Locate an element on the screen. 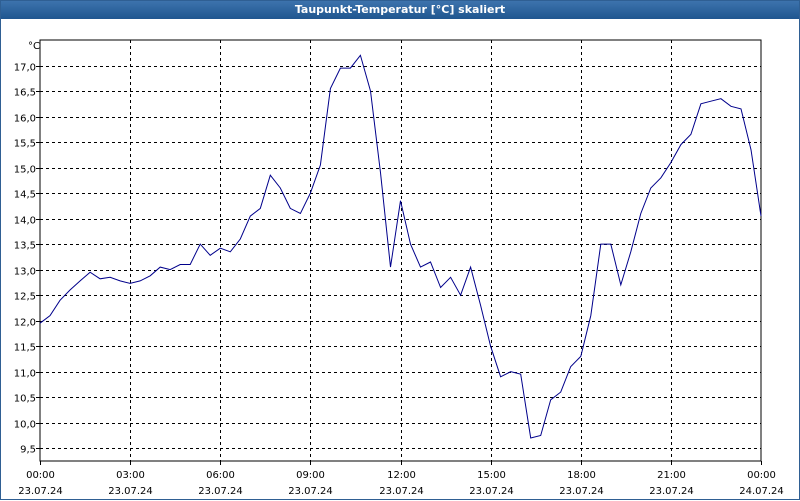 The height and width of the screenshot is (501, 800). y-tick-label: 10,5 is located at coordinates (25, 399).